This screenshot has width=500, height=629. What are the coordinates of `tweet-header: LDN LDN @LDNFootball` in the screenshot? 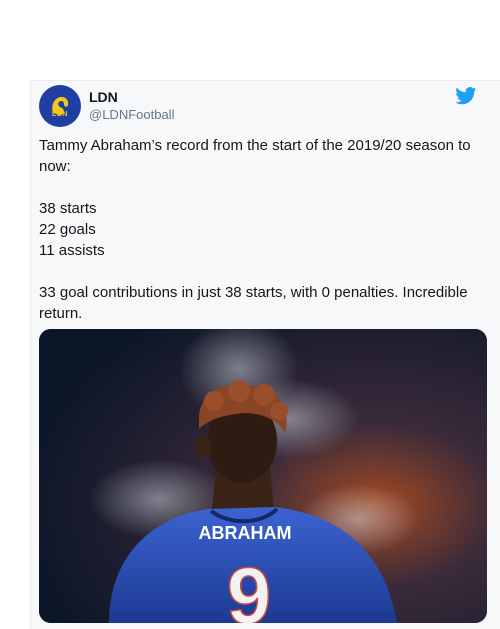 It's located at (265, 107).